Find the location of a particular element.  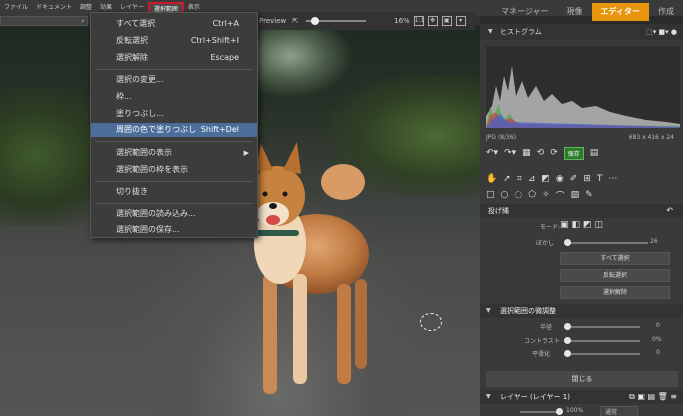

edit-select-icon: ✎ is located at coordinates (589, 195).